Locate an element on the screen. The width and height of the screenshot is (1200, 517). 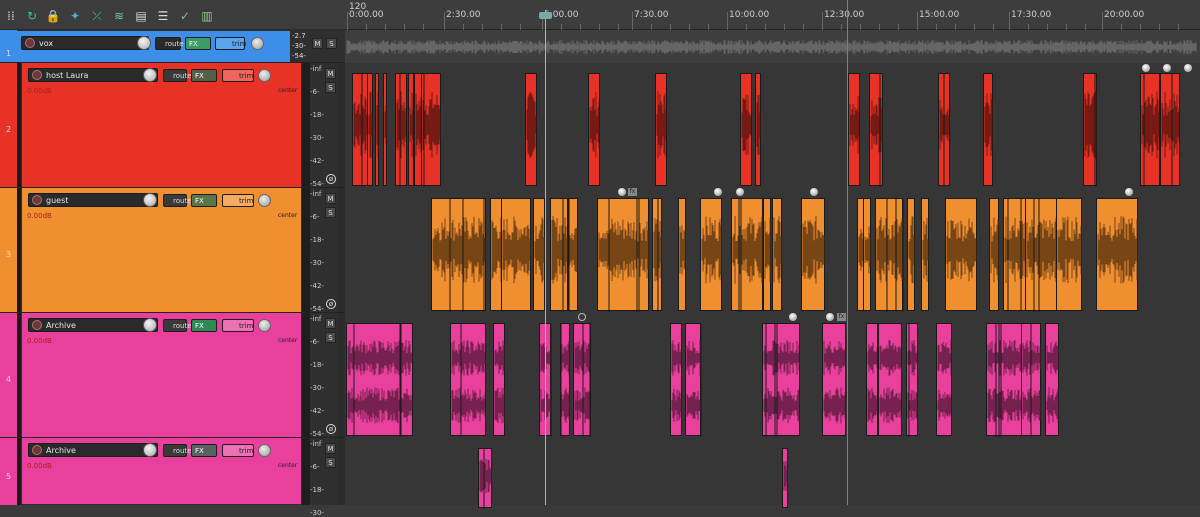
track-header-vox: 1 vox route FX trim -2.7 -30- -54- M S is located at coordinates (172, 46).